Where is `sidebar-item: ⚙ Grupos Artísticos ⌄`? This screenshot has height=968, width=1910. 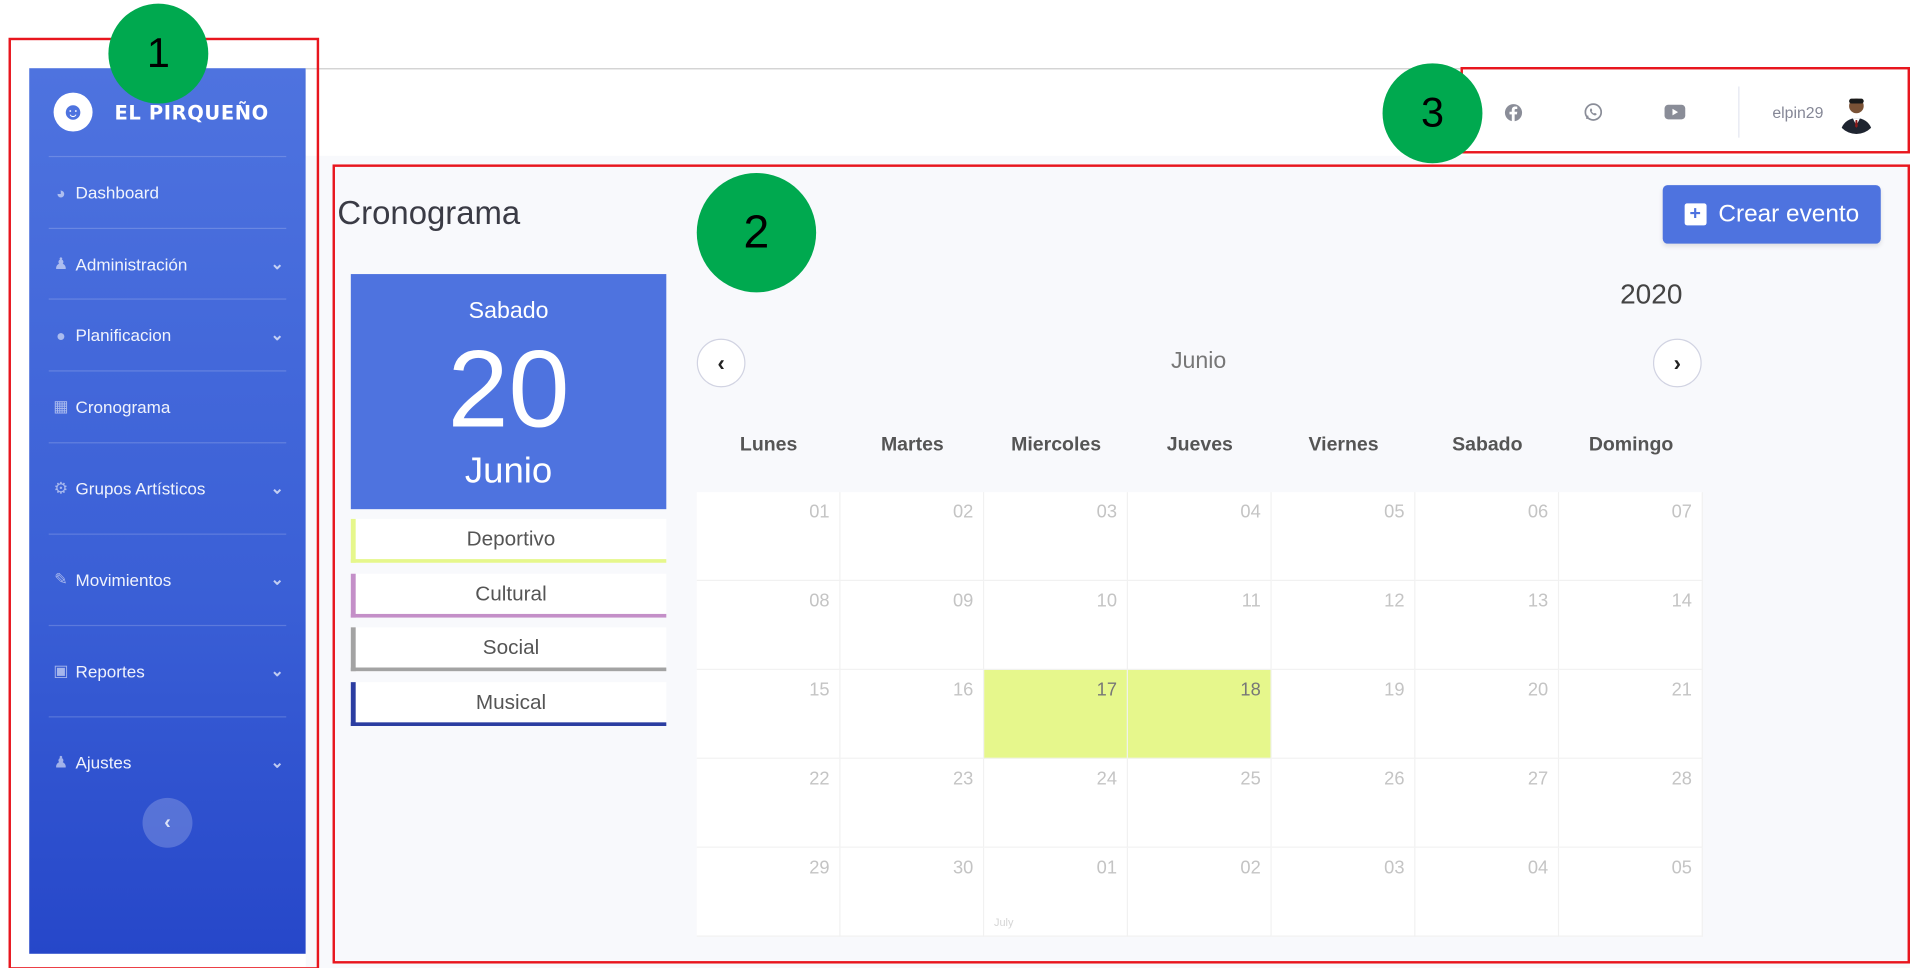
sidebar-item: ⚙ Grupos Artísticos ⌄ is located at coordinates (167, 488).